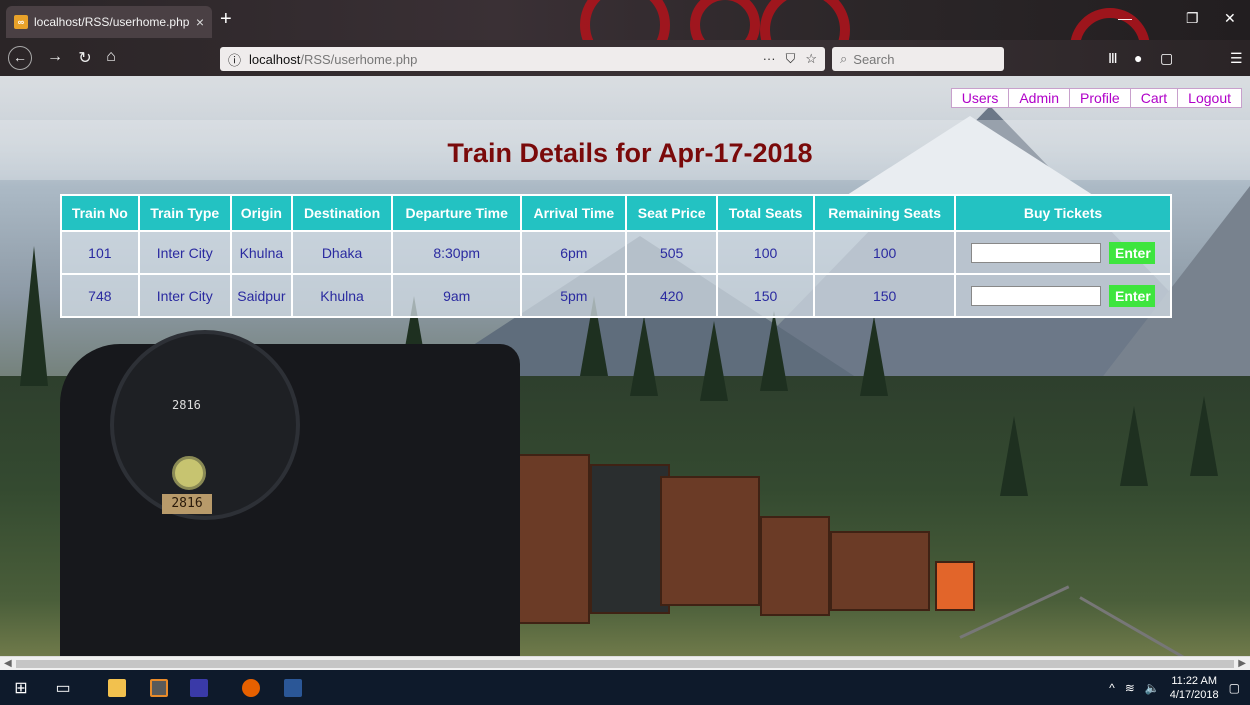  I want to click on locomotive-smokebox, so click(205, 425).